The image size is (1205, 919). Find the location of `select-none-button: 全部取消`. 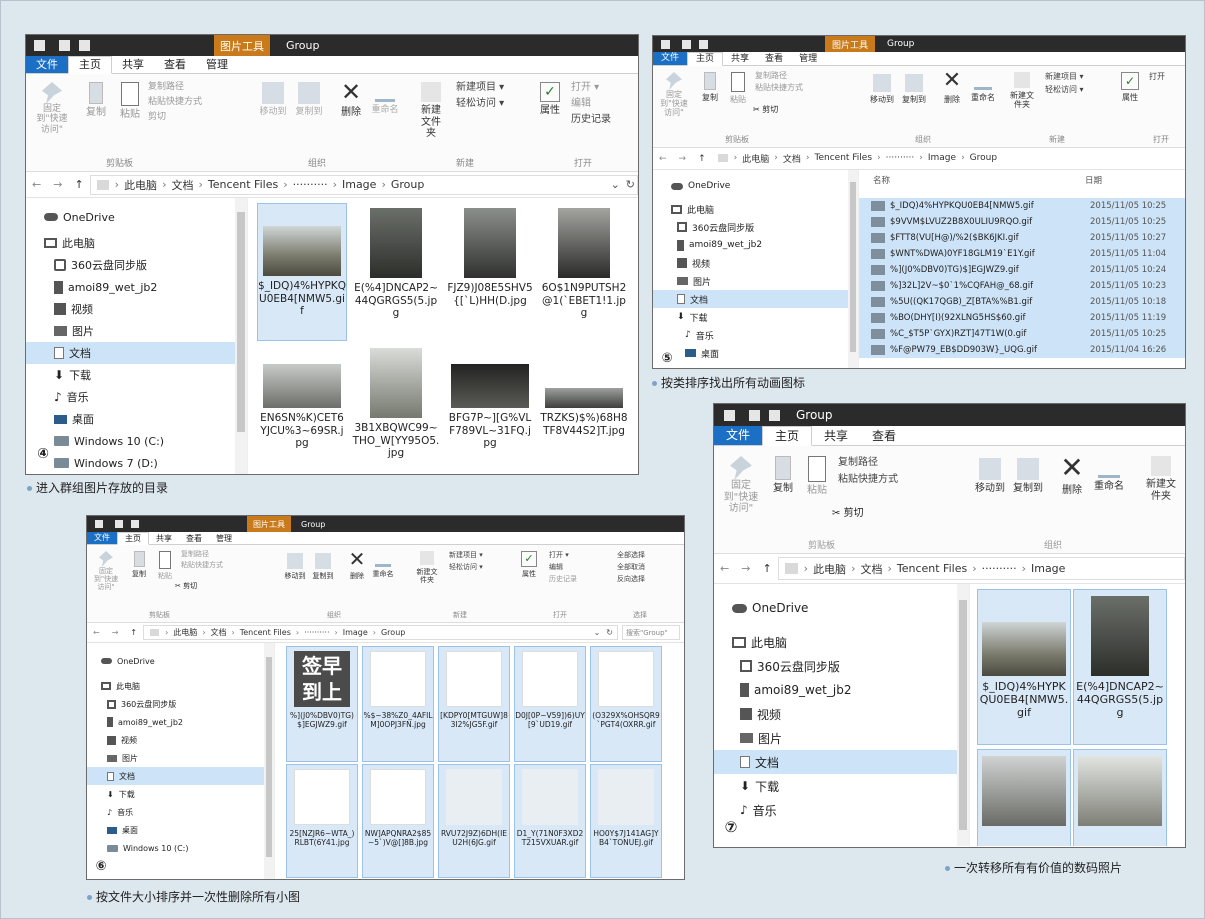

select-none-button: 全部取消 is located at coordinates (631, 567).